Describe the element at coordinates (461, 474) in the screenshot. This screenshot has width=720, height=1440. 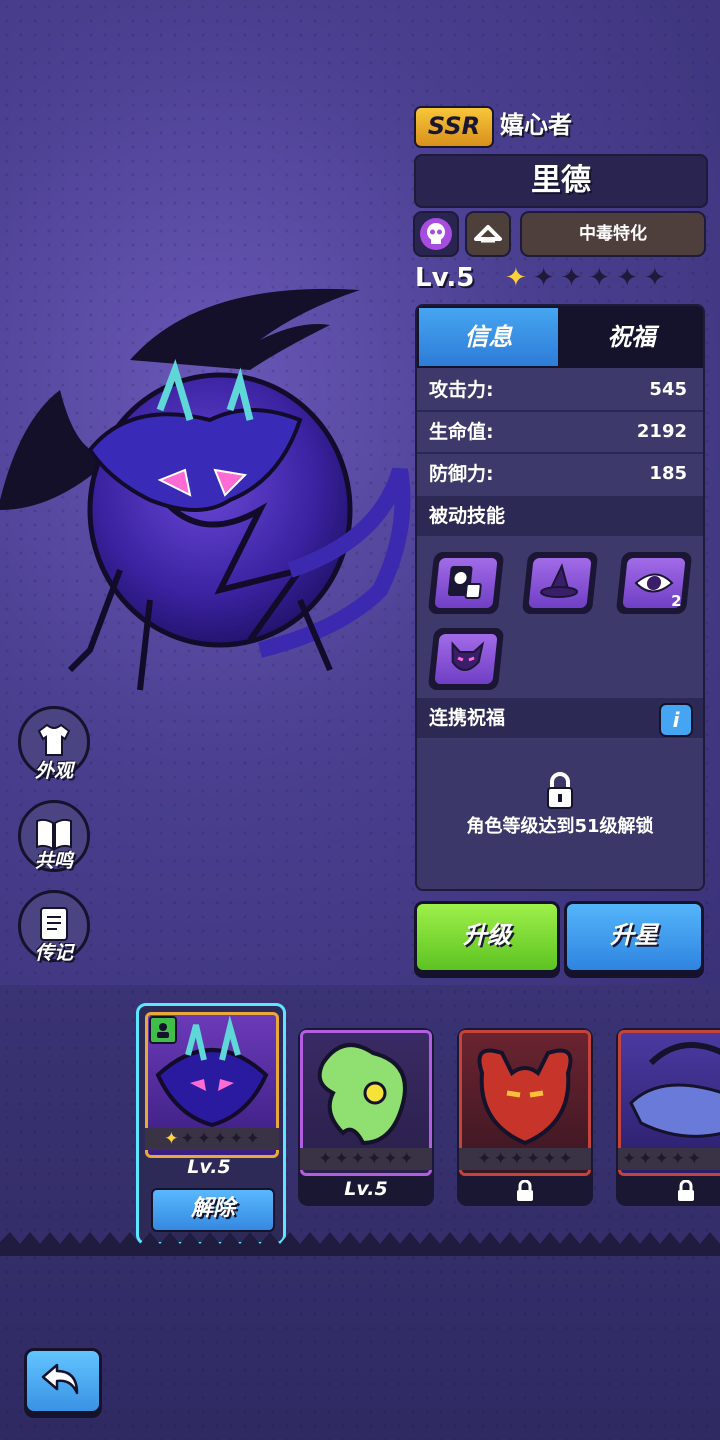
I see `stat-label: 防御力:` at that location.